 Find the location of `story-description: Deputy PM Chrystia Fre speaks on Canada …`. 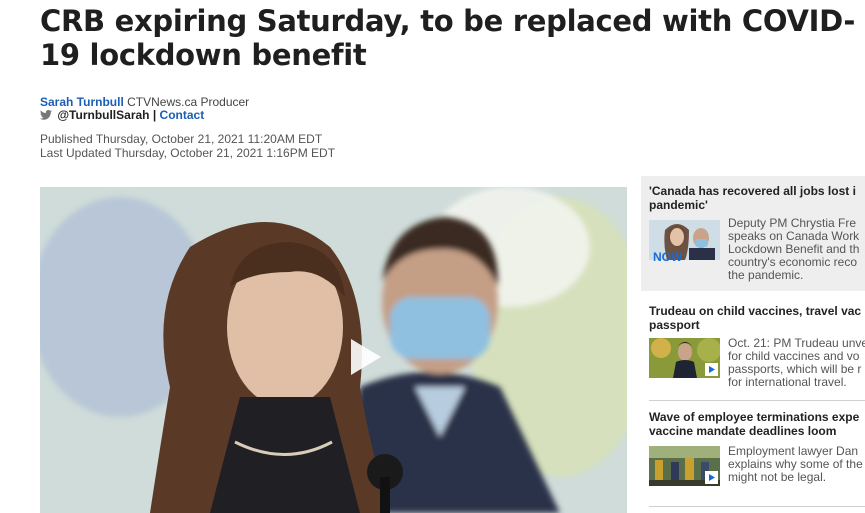

story-description: Deputy PM Chrystia Fre speaks on Canada … is located at coordinates (794, 249).